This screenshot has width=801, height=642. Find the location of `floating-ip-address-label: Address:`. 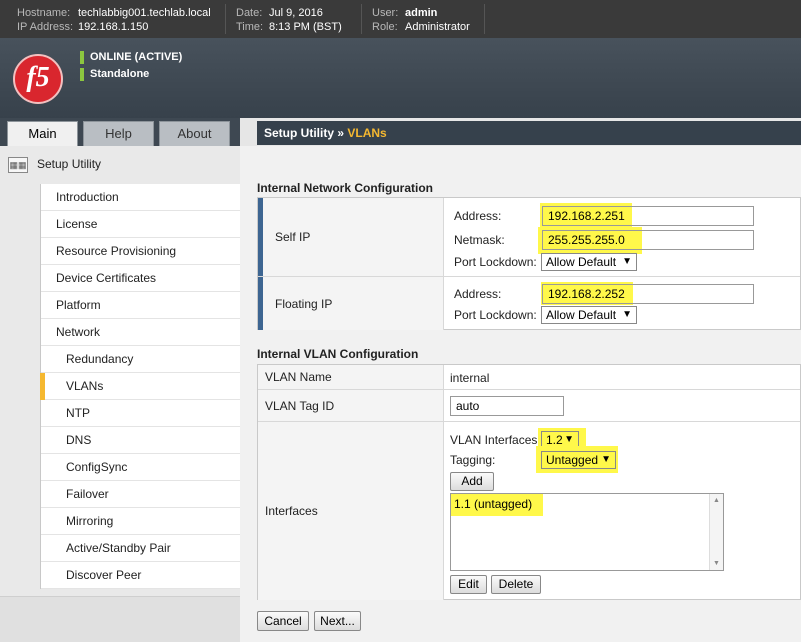

floating-ip-address-label: Address: is located at coordinates (478, 294).